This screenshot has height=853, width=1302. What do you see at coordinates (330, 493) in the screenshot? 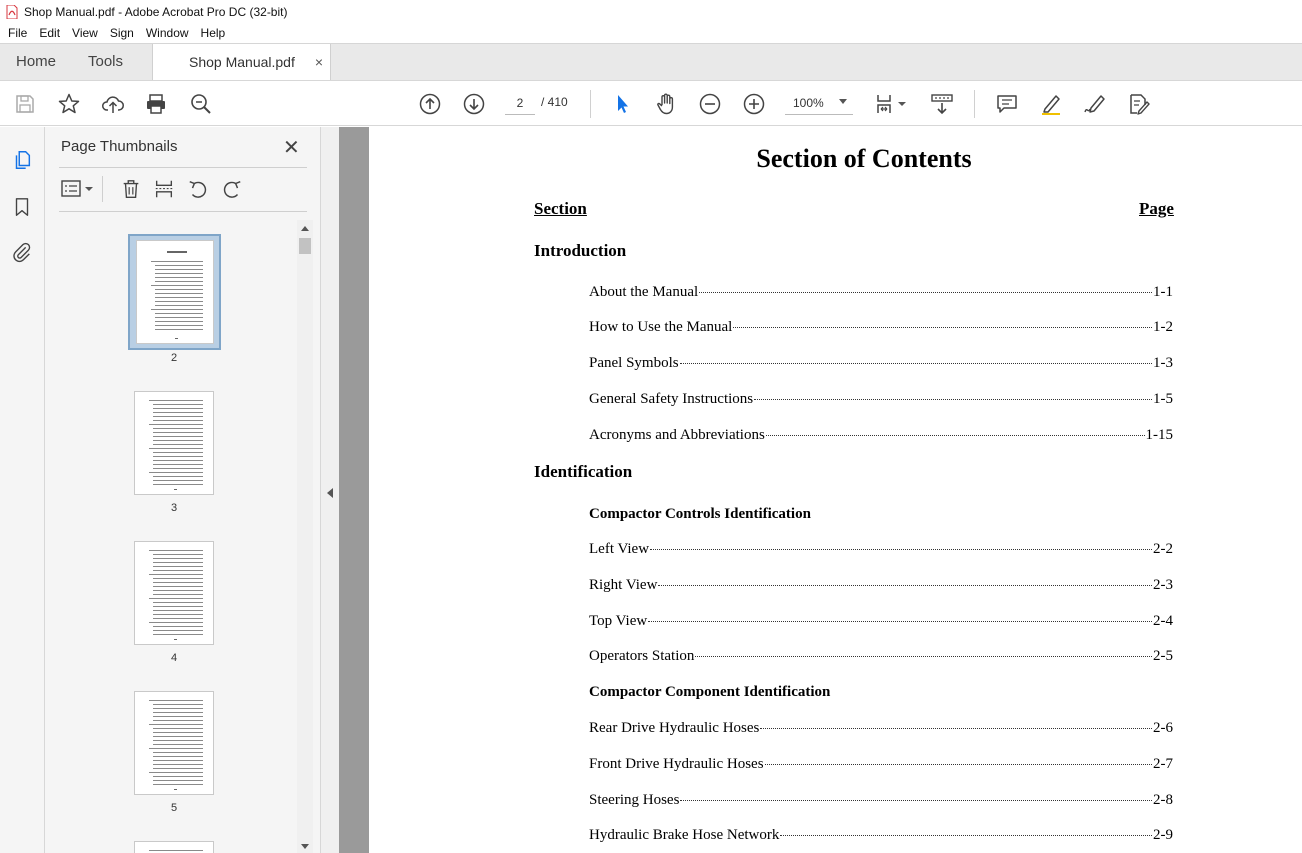
I see `collapse-panel-icon` at bounding box center [330, 493].